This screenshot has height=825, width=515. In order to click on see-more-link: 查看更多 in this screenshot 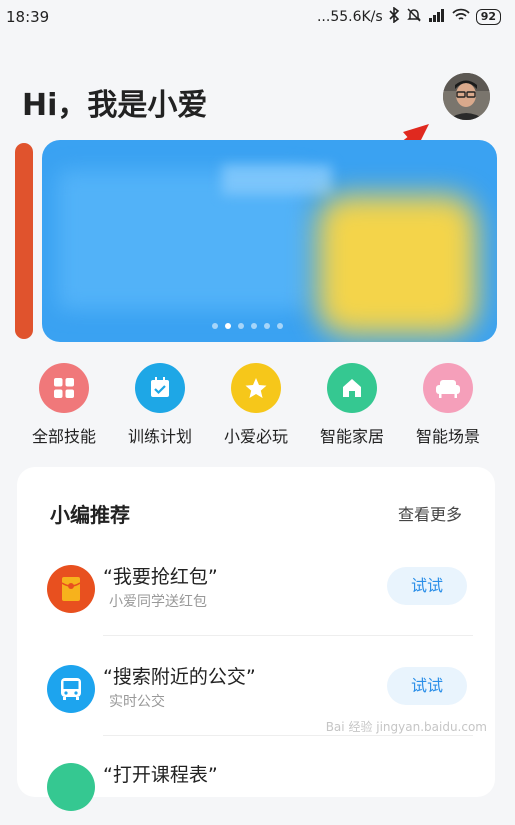, I will do `click(430, 513)`.